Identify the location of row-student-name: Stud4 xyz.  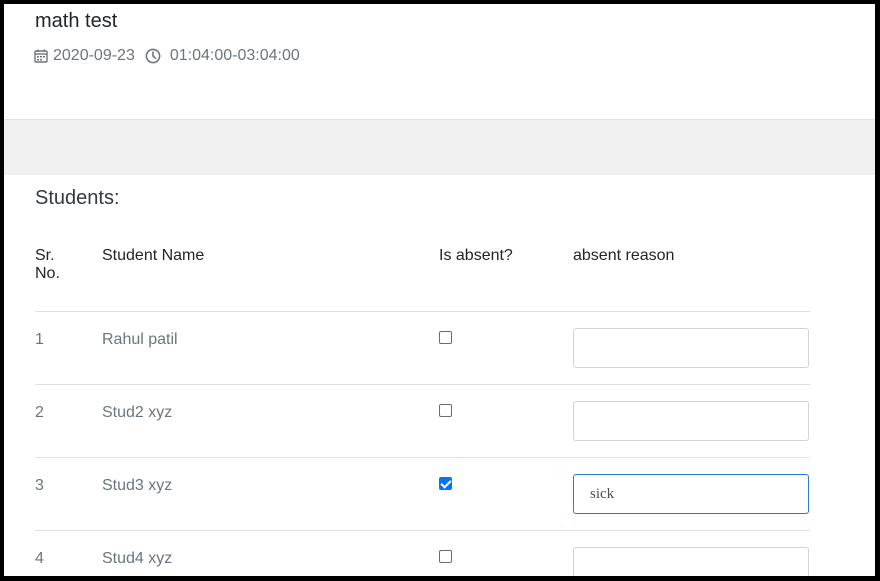
(137, 558).